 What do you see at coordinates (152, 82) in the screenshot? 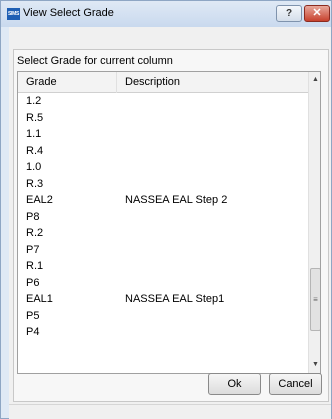
I see `column-header-description: Description` at bounding box center [152, 82].